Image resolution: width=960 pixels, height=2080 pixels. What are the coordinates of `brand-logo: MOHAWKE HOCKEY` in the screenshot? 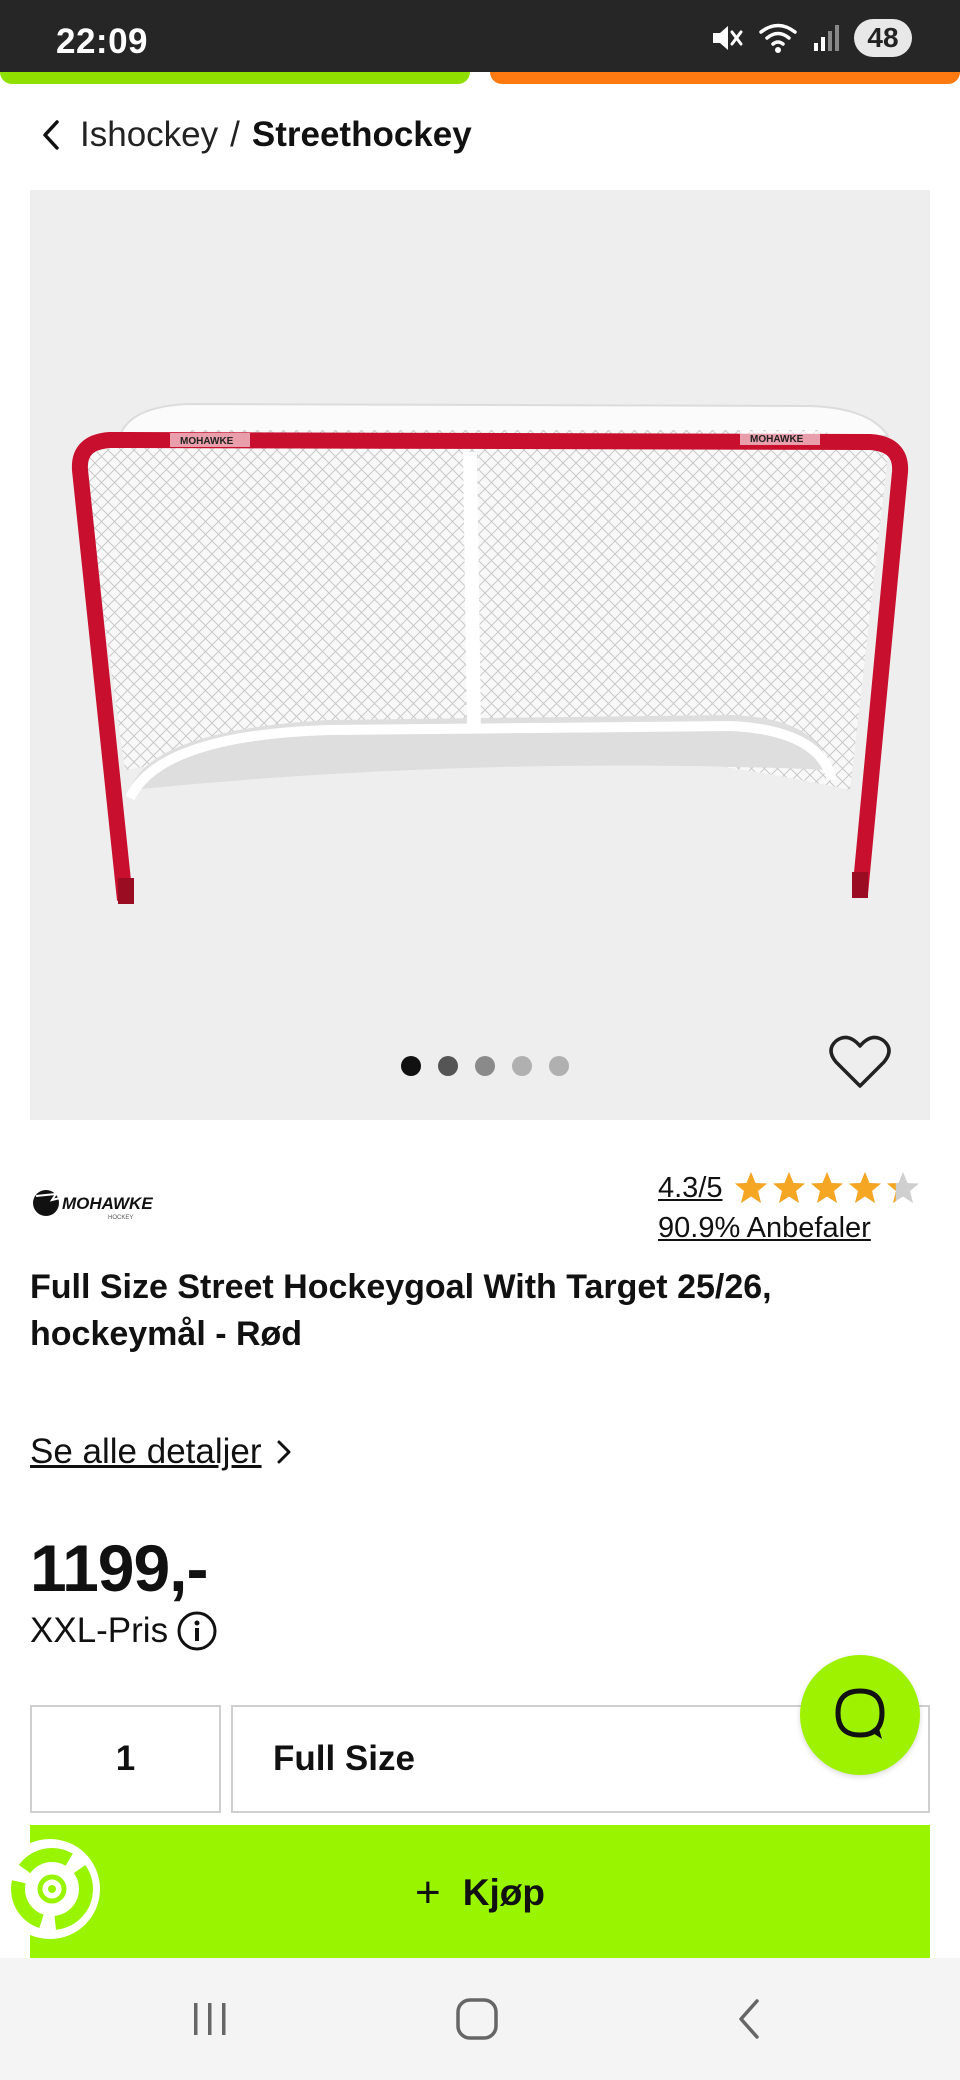 It's located at (95, 1204).